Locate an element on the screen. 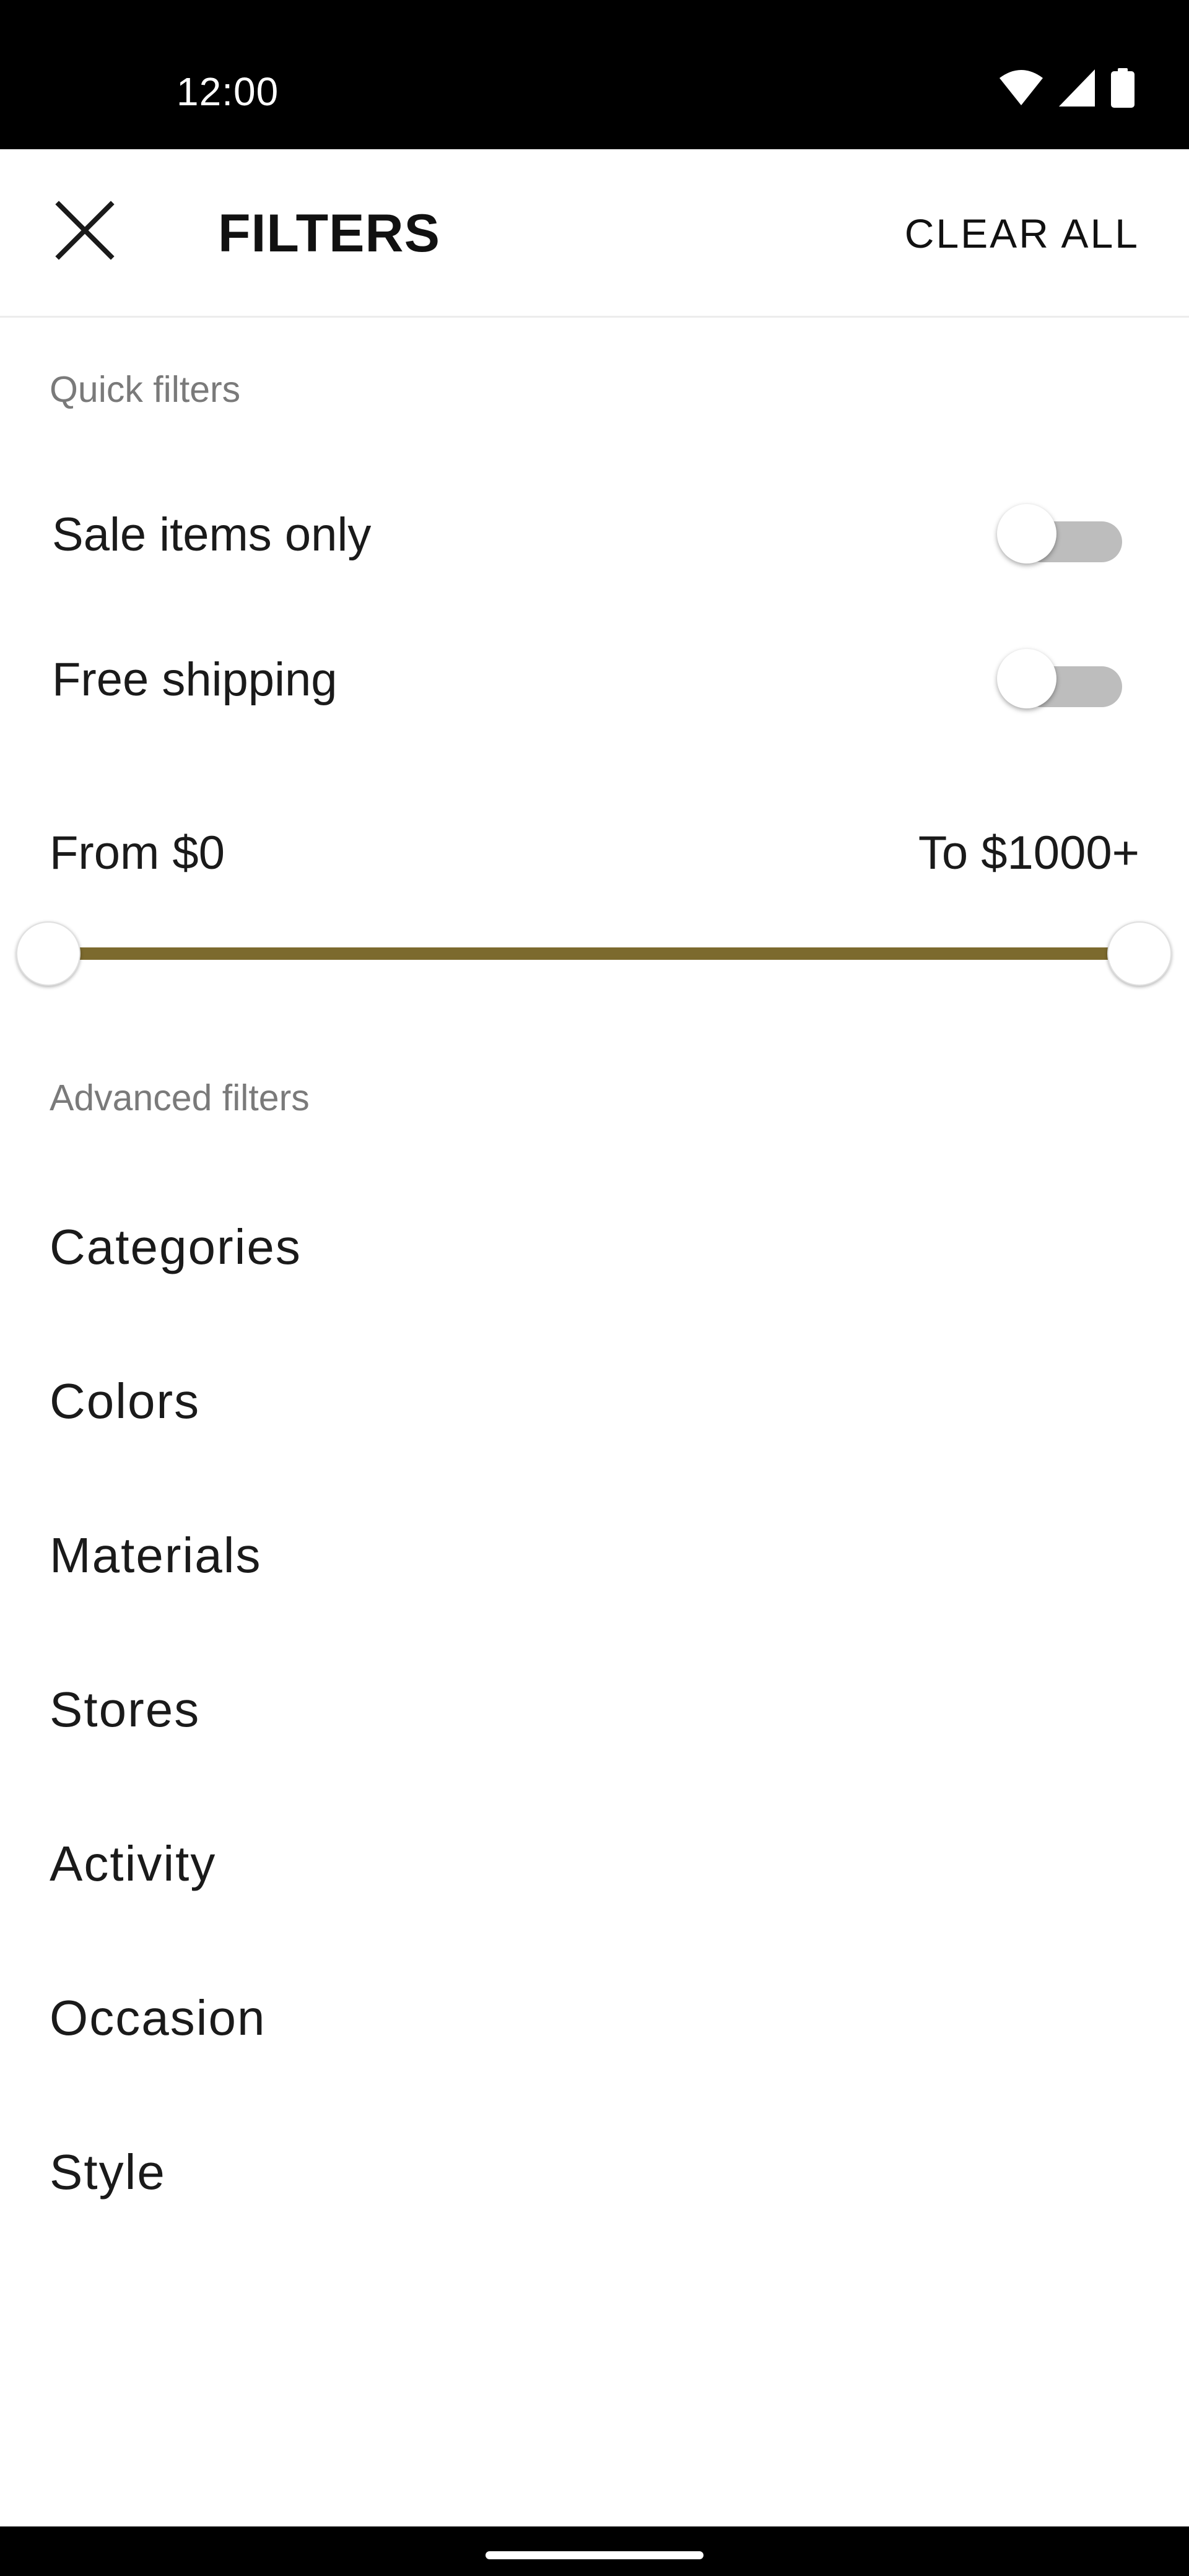 The height and width of the screenshot is (2576, 1189). sale-items-only-label: Sale items only is located at coordinates (212, 534).